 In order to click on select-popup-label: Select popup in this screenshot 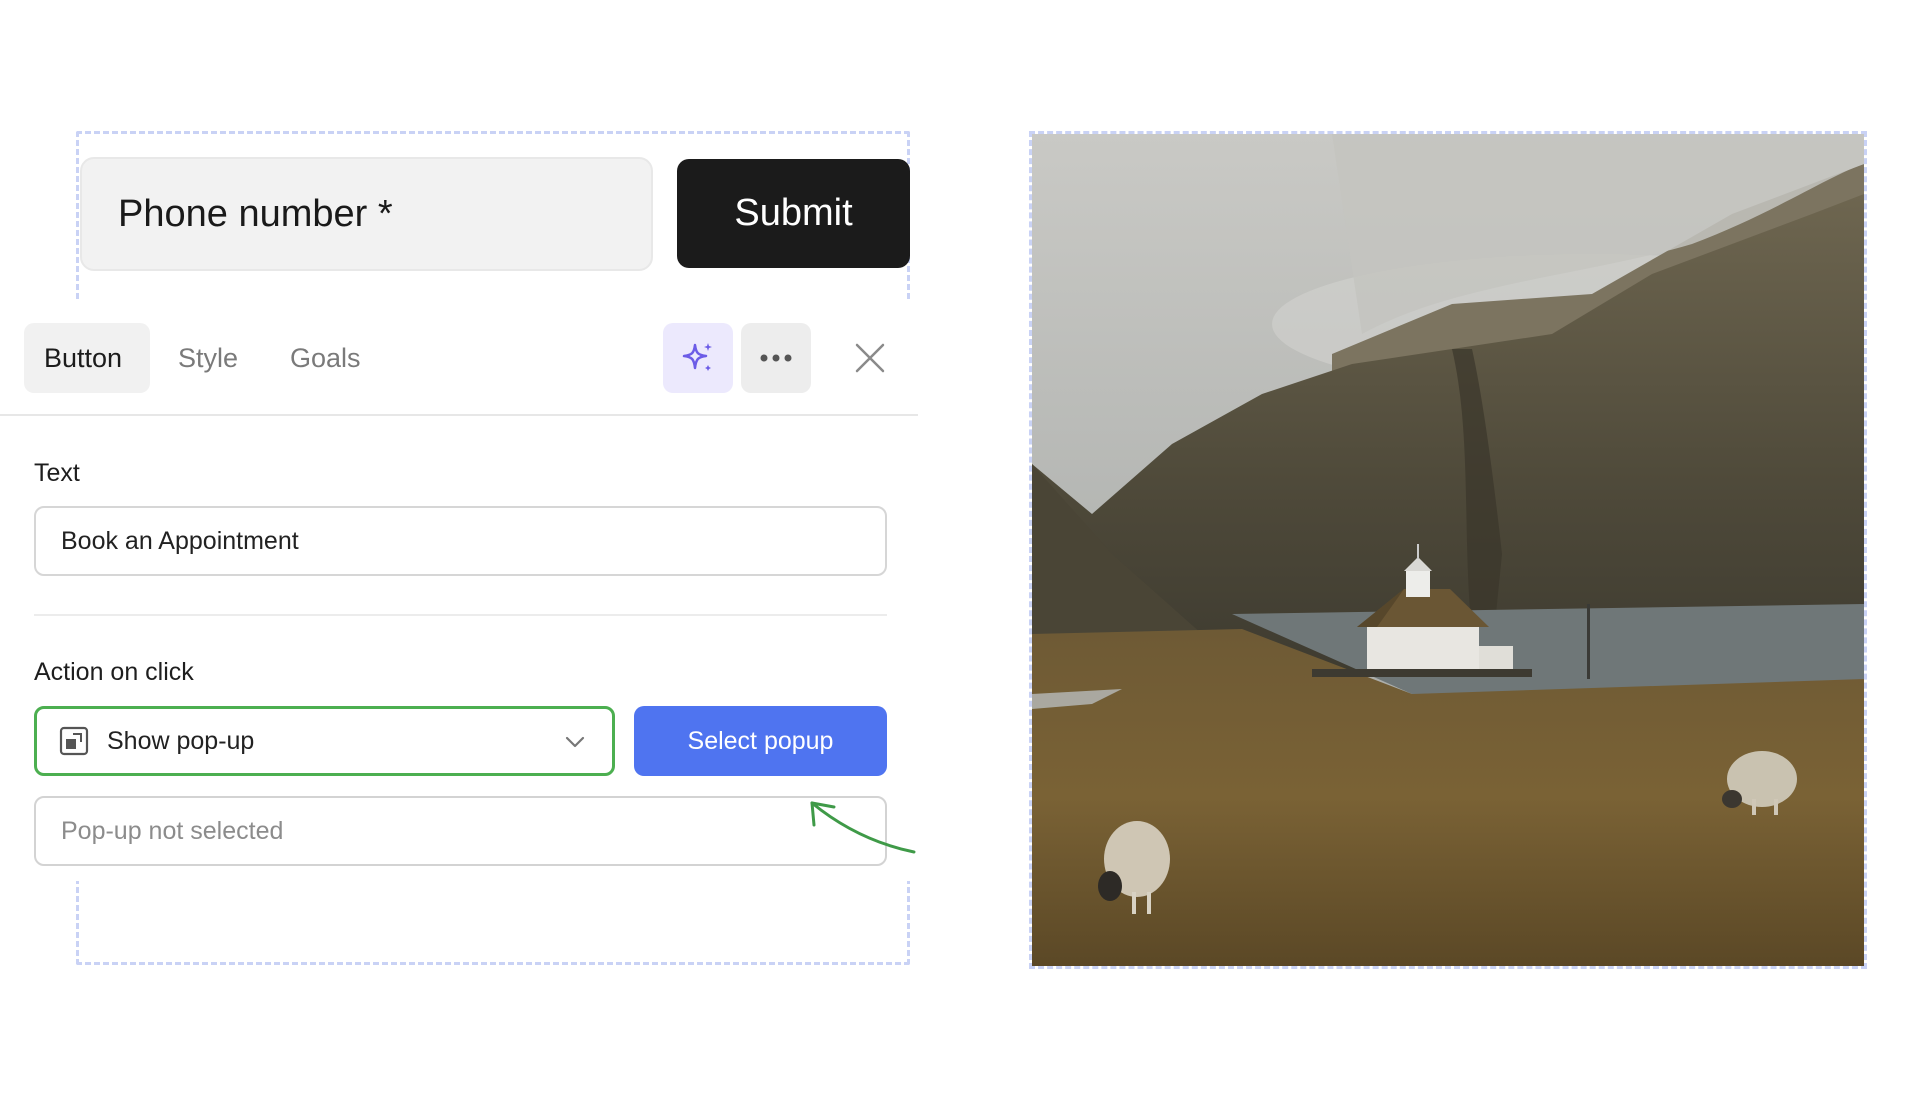, I will do `click(760, 740)`.